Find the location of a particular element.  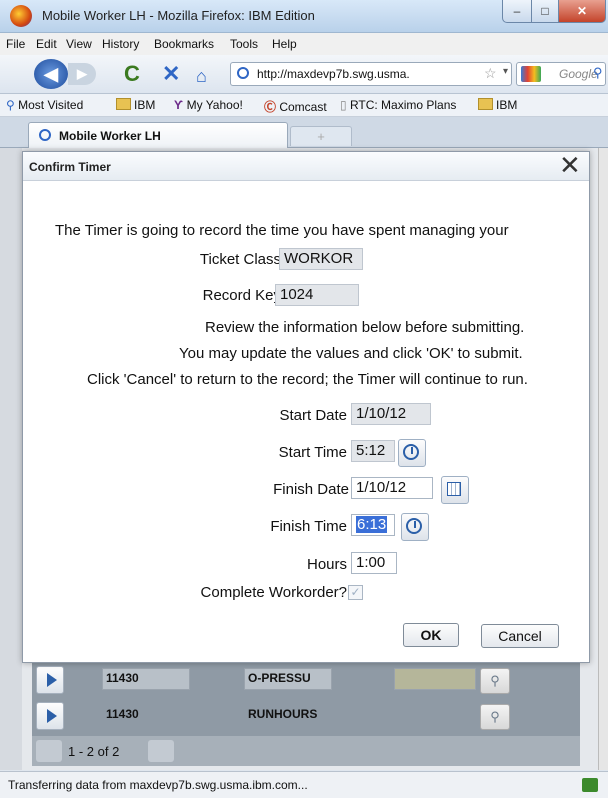

finish-date-input: 1/10/12 is located at coordinates (392, 488).